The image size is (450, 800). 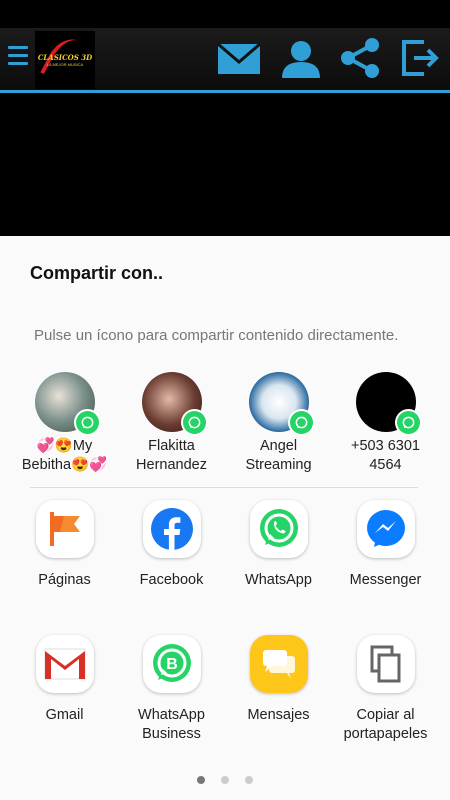 I want to click on pages-flag-icon, so click(x=64, y=529).